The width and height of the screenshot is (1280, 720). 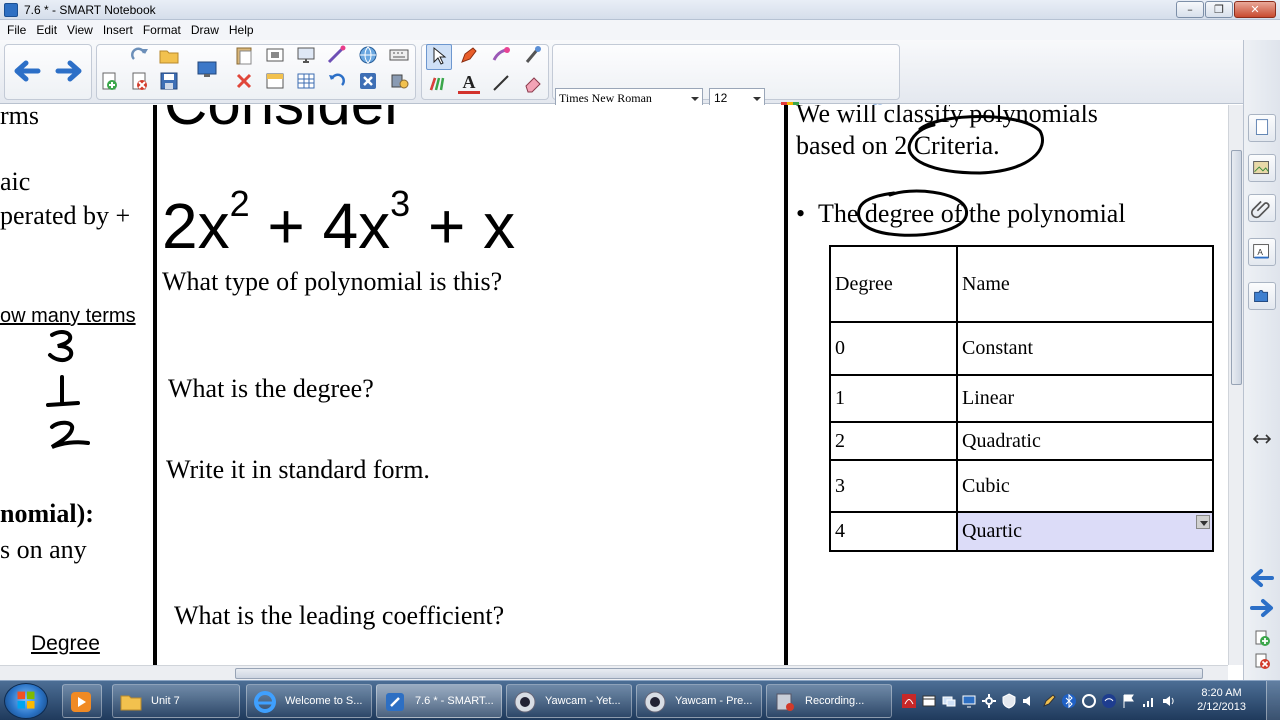 I want to click on bluetooth-icon, so click(x=1069, y=701).